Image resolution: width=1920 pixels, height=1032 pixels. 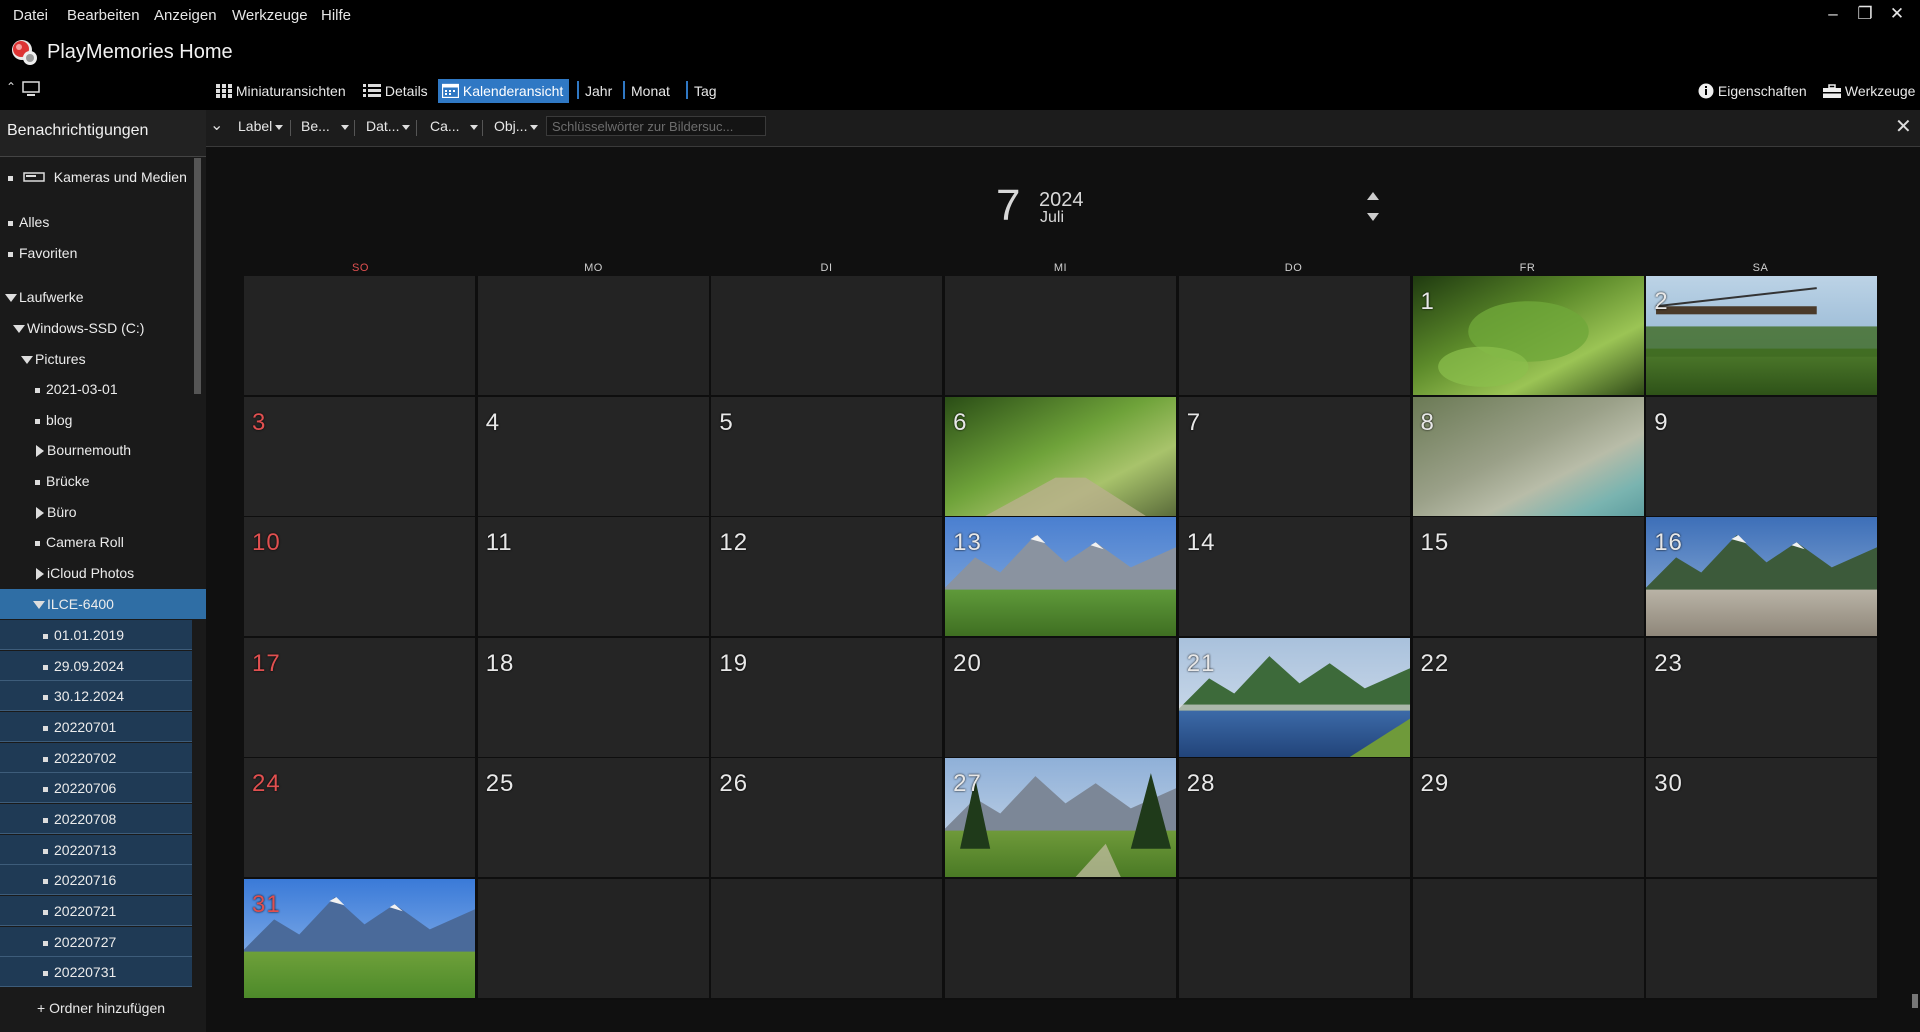 What do you see at coordinates (96, 850) in the screenshot?
I see `subfolder-item: 20220713` at bounding box center [96, 850].